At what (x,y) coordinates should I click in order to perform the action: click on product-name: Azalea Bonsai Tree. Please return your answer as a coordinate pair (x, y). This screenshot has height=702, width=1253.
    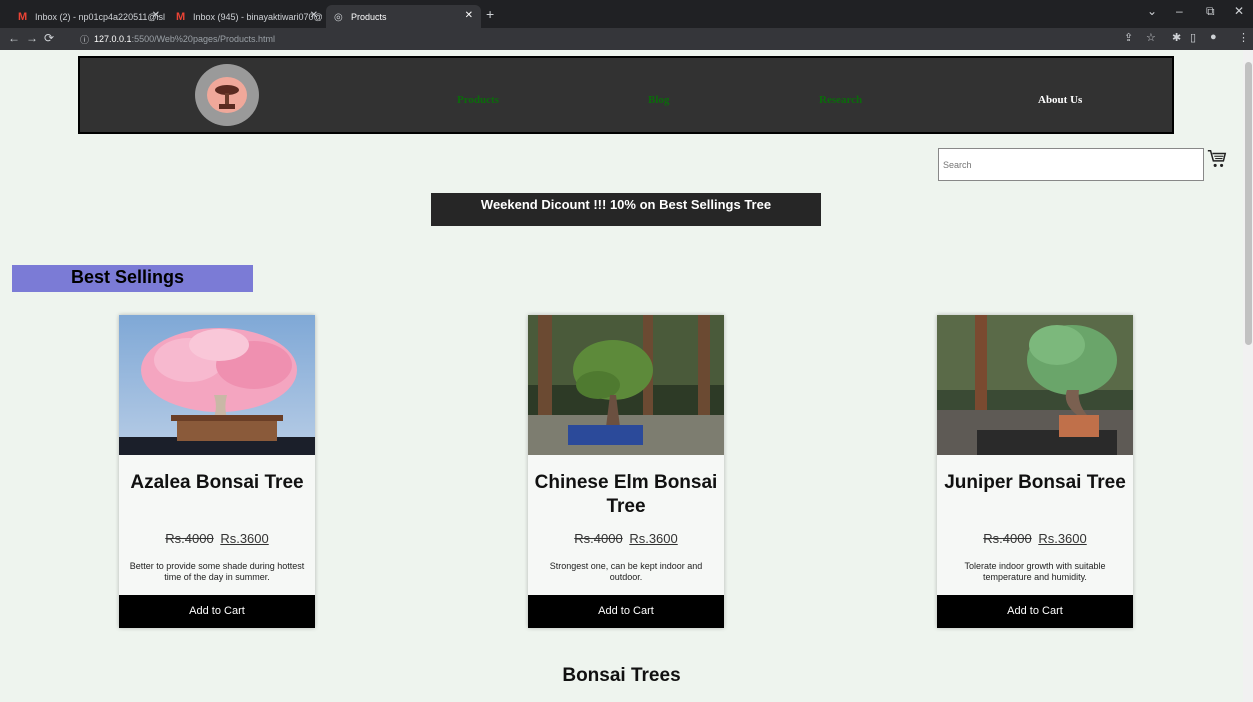
    Looking at the image, I should click on (217, 482).